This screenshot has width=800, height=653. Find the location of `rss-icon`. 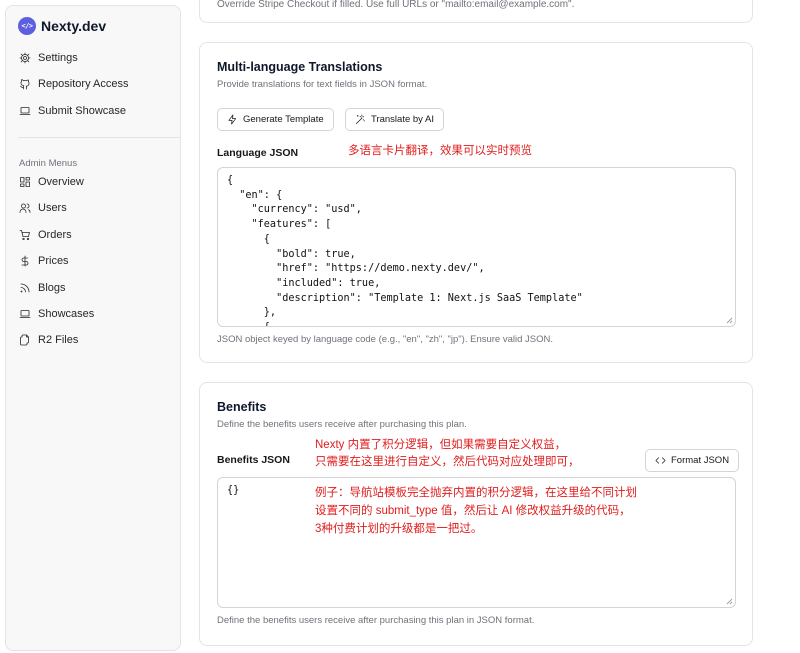

rss-icon is located at coordinates (25, 288).